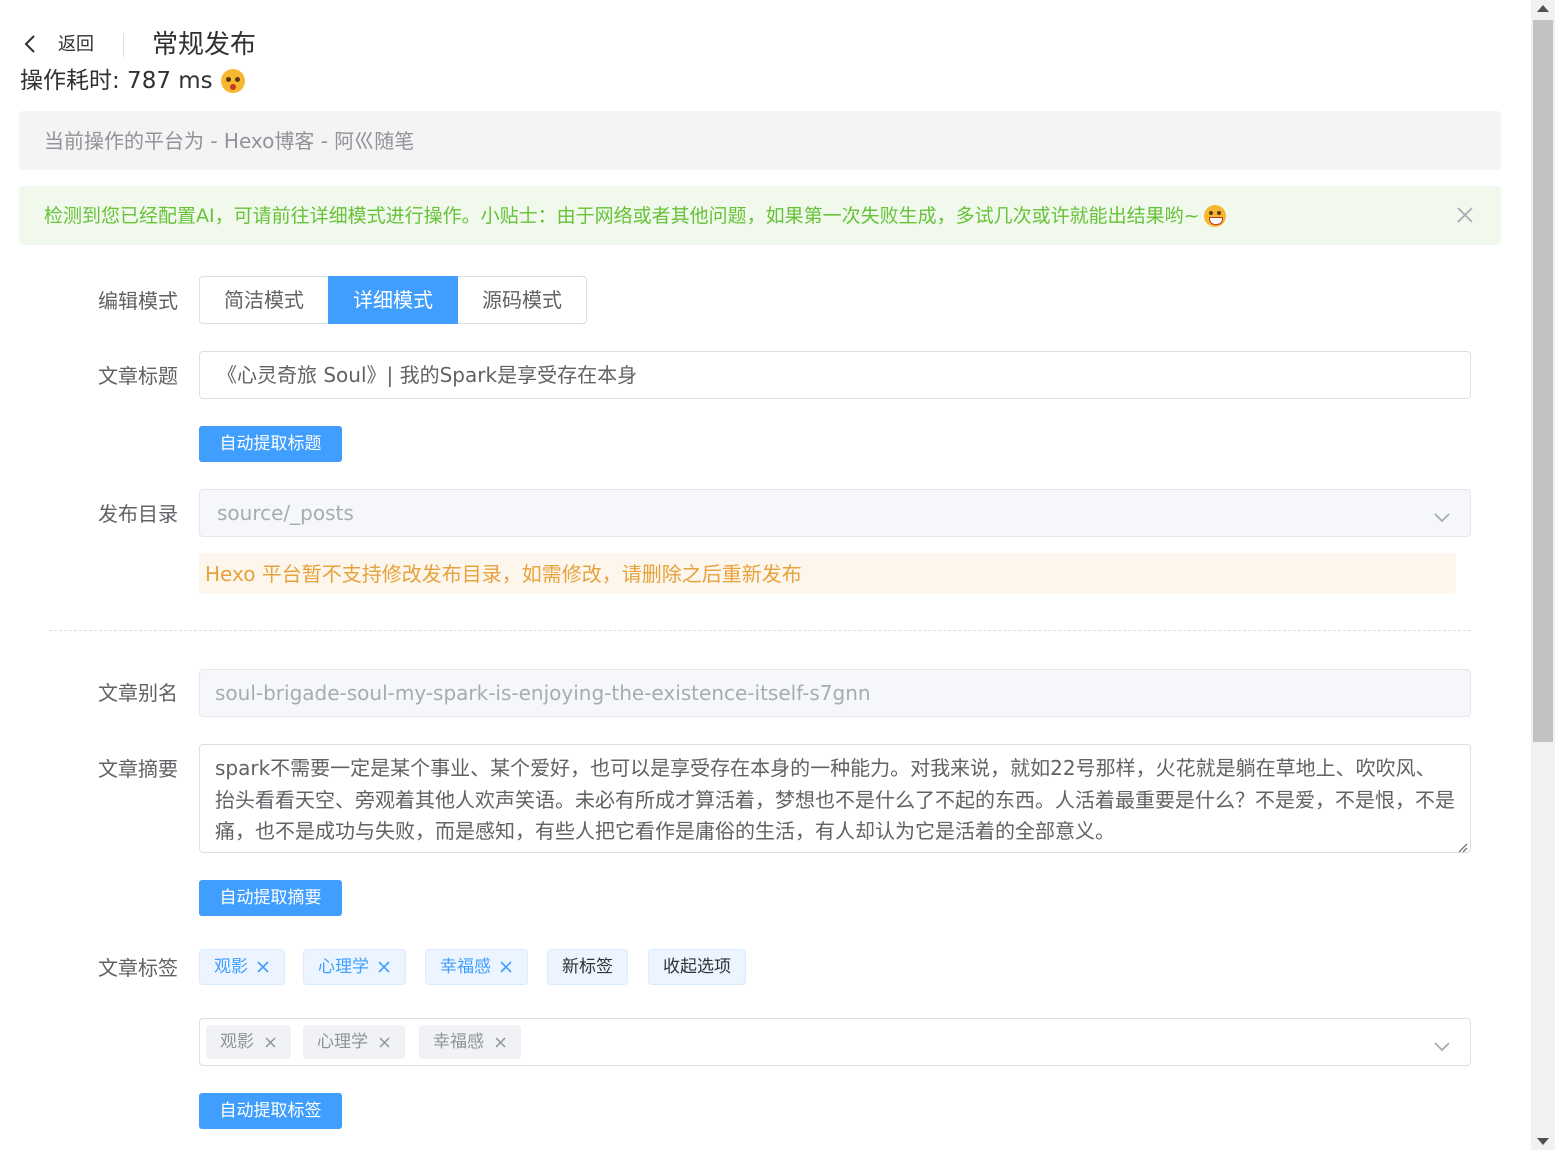 This screenshot has height=1150, width=1555. What do you see at coordinates (1543, 1141) in the screenshot?
I see `scroll-down-arrow-icon` at bounding box center [1543, 1141].